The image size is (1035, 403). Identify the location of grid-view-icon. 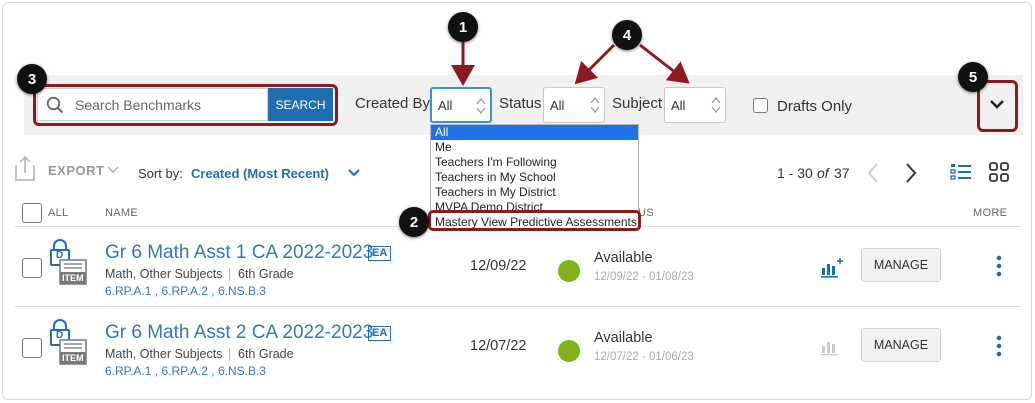
(999, 172).